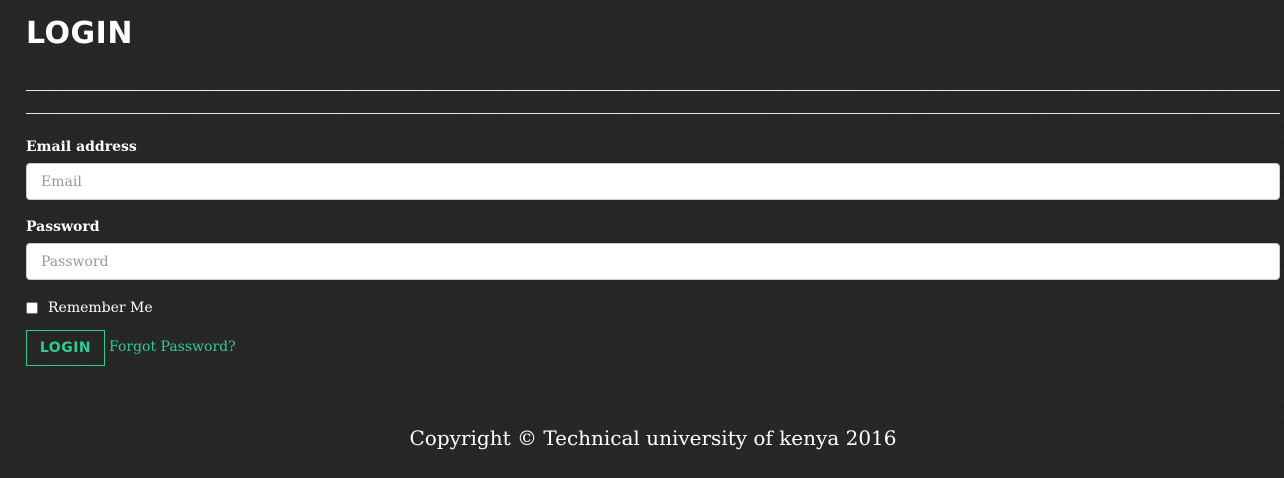 Image resolution: width=1284 pixels, height=478 pixels. What do you see at coordinates (653, 113) in the screenshot?
I see `divider-bottom` at bounding box center [653, 113].